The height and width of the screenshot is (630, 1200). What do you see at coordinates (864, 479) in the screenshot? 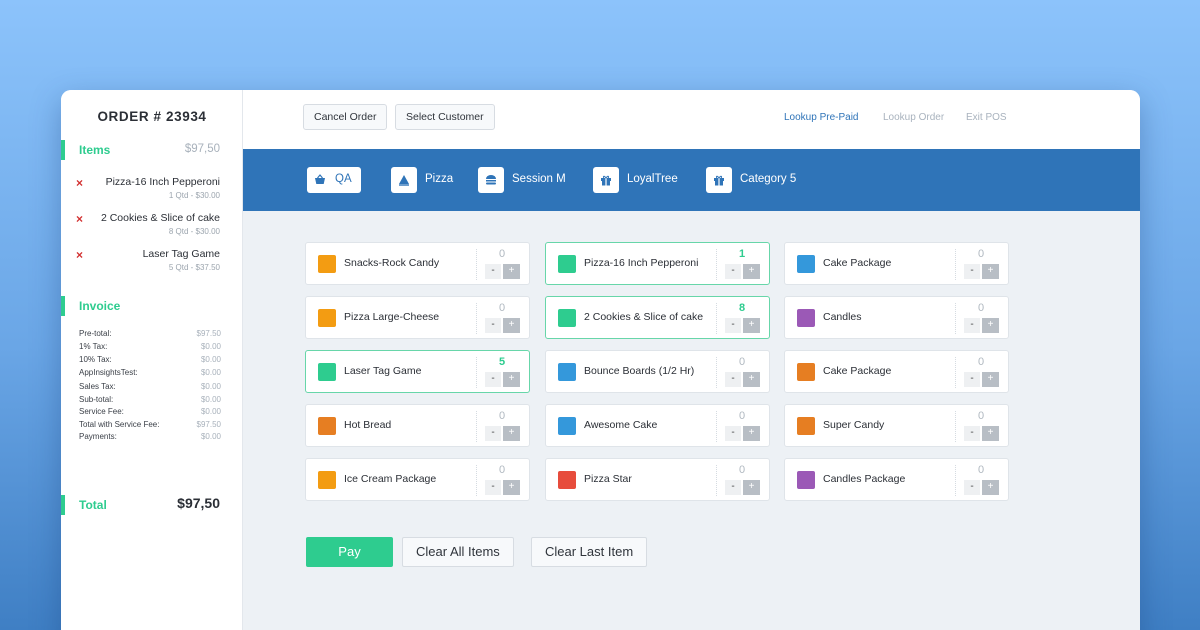
I see `product-name: Candles Package` at bounding box center [864, 479].